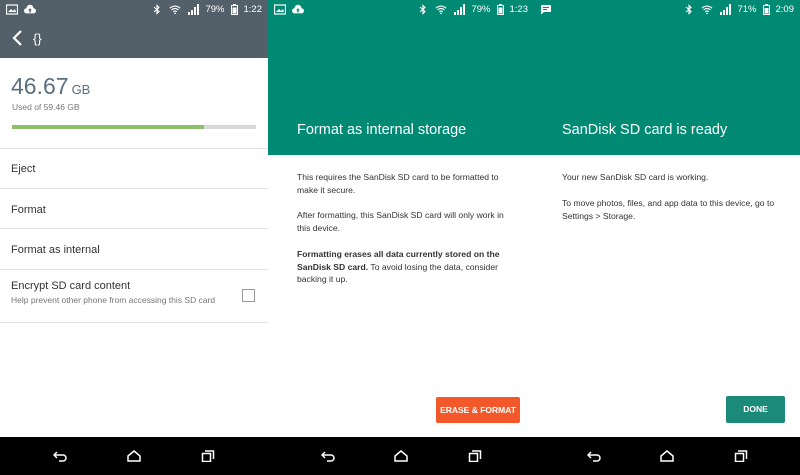 The width and height of the screenshot is (800, 475). What do you see at coordinates (55, 250) in the screenshot?
I see `format-as-internal-label: Format as internal` at bounding box center [55, 250].